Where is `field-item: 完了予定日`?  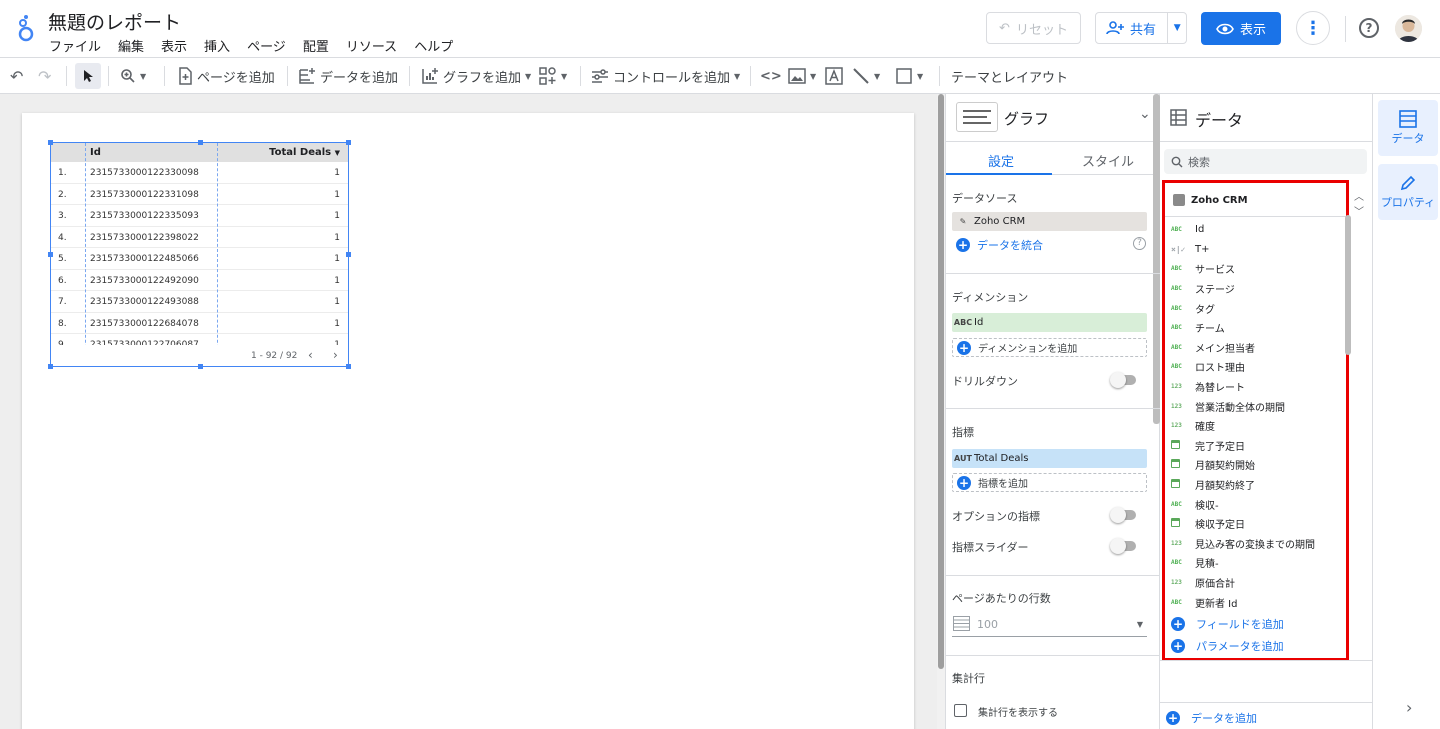
field-item: 完了予定日 is located at coordinates (1259, 446).